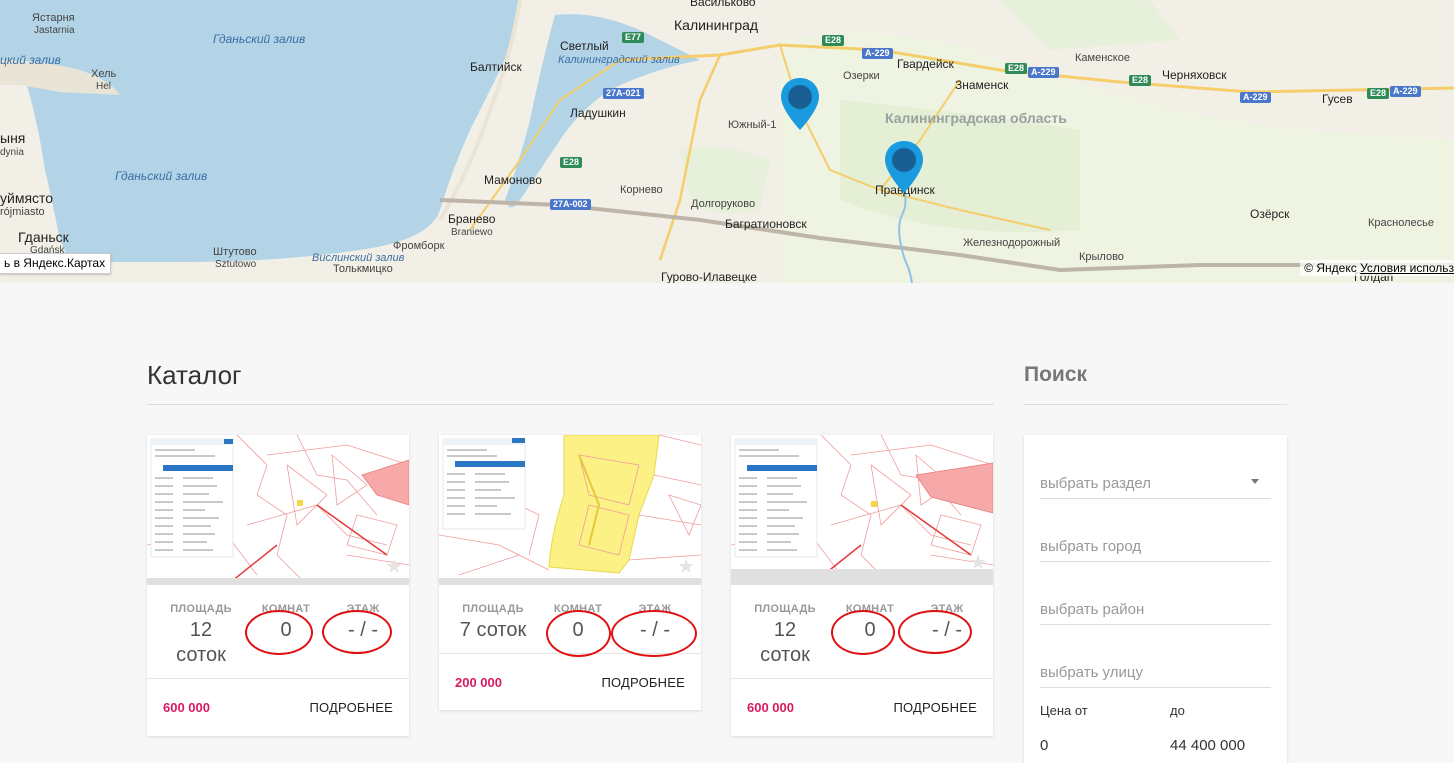 The image size is (1454, 763). Describe the element at coordinates (104, 86) in the screenshot. I see `place-hel-latin: Hel` at that location.